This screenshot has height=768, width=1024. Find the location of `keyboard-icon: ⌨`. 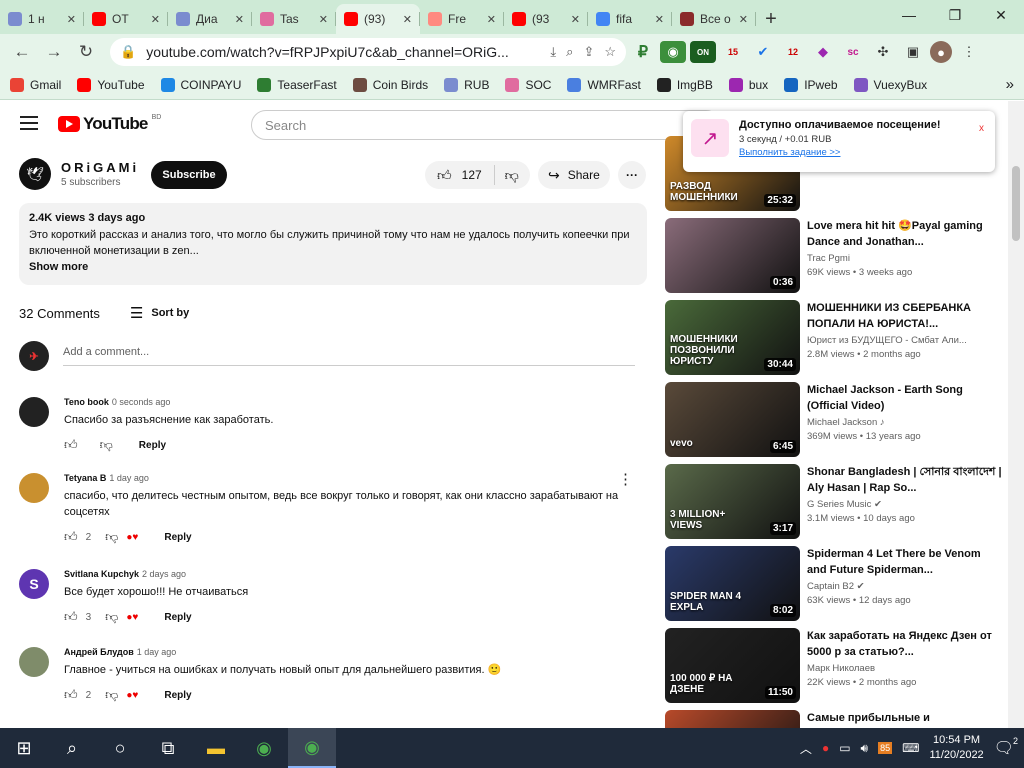

keyboard-icon: ⌨ is located at coordinates (910, 748).